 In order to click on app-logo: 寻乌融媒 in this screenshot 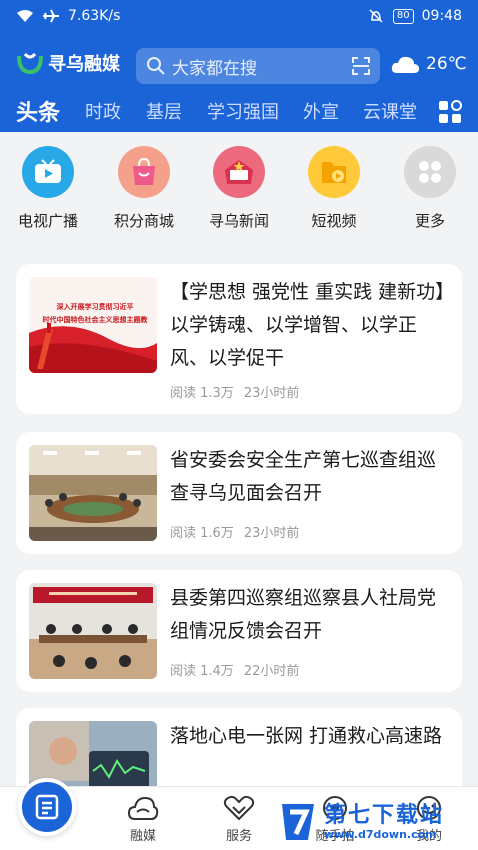, I will do `click(68, 63)`.